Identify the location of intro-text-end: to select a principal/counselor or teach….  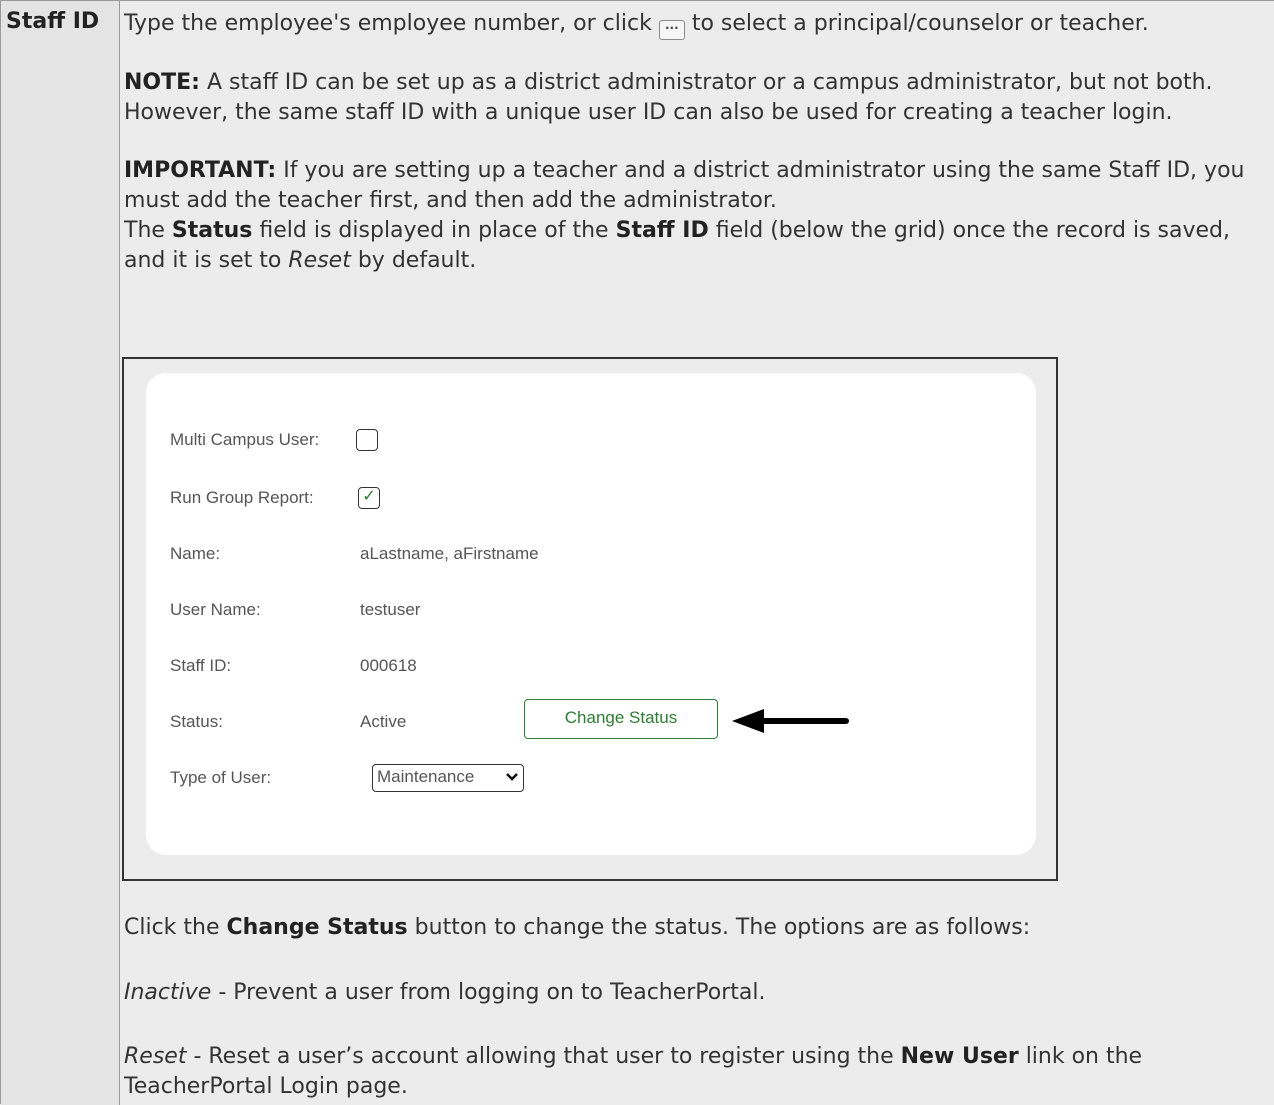
(920, 23).